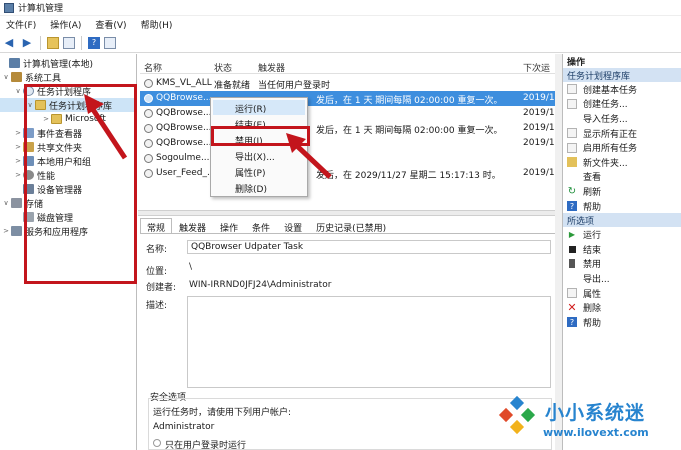 Image resolution: width=681 pixels, height=450 pixels. Describe the element at coordinates (409, 101) in the screenshot. I see `task-trigger: 发后，在 1 天 期间每隔 02:00:00 重复一次。` at that location.